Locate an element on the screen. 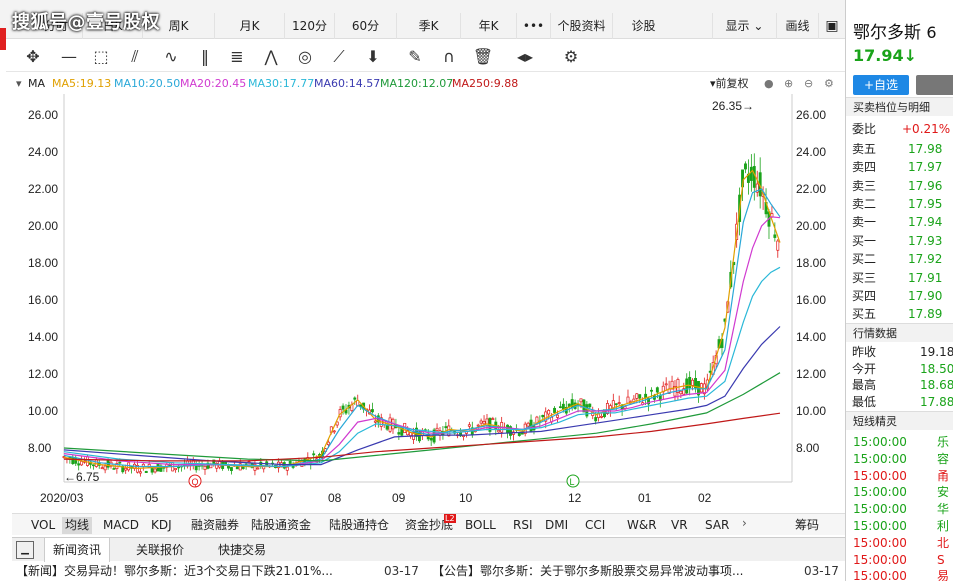 This screenshot has width=953, height=581. sprite-stock: 华 is located at coordinates (943, 509).